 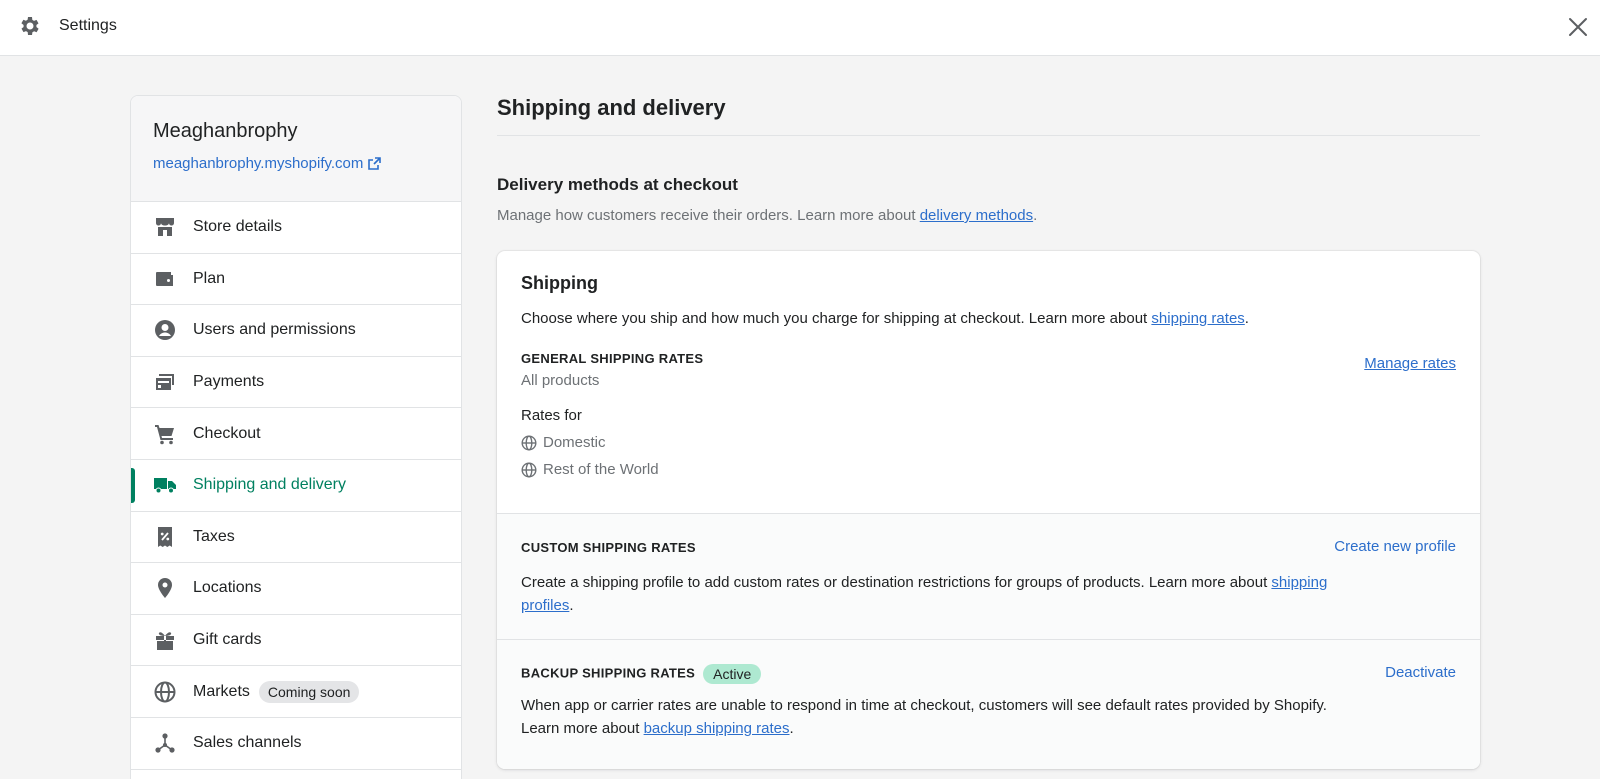 I want to click on sidebar-item-label: Checkout, so click(x=227, y=433).